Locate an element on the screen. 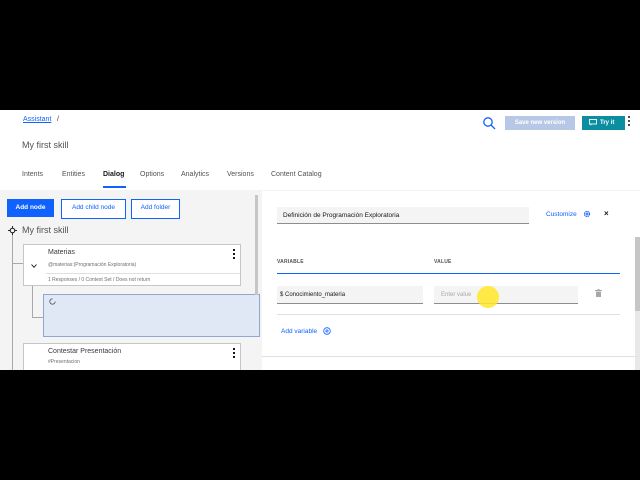  node-name-input: Definición de Programación Exploratoria is located at coordinates (403, 215).